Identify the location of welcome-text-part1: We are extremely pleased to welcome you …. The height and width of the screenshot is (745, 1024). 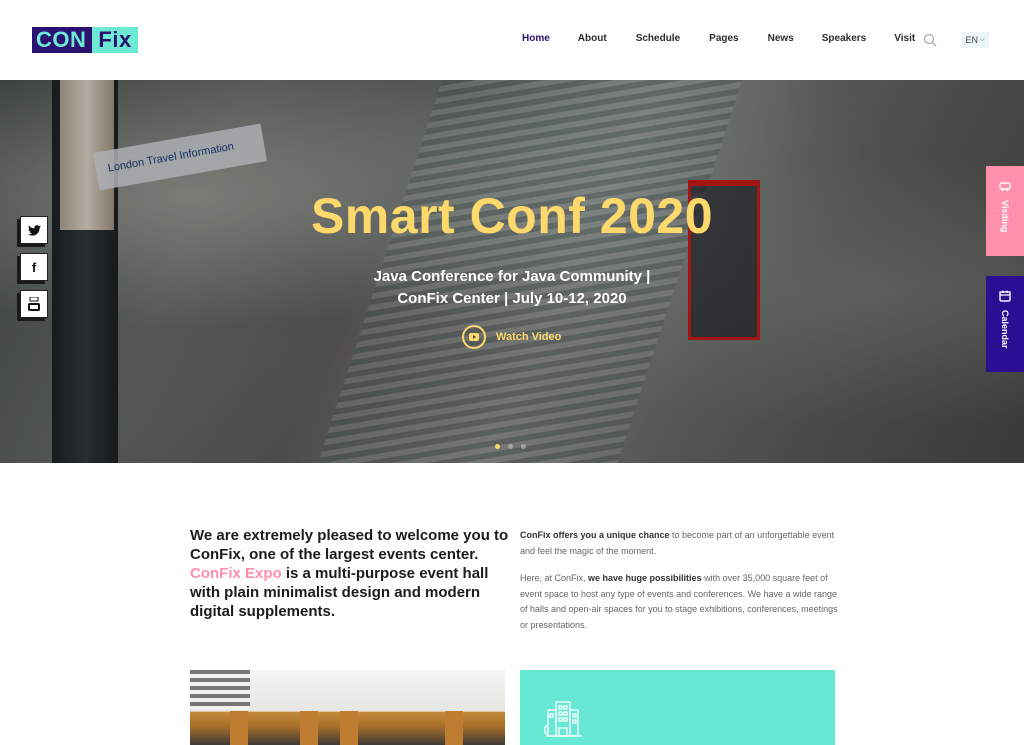
(349, 545).